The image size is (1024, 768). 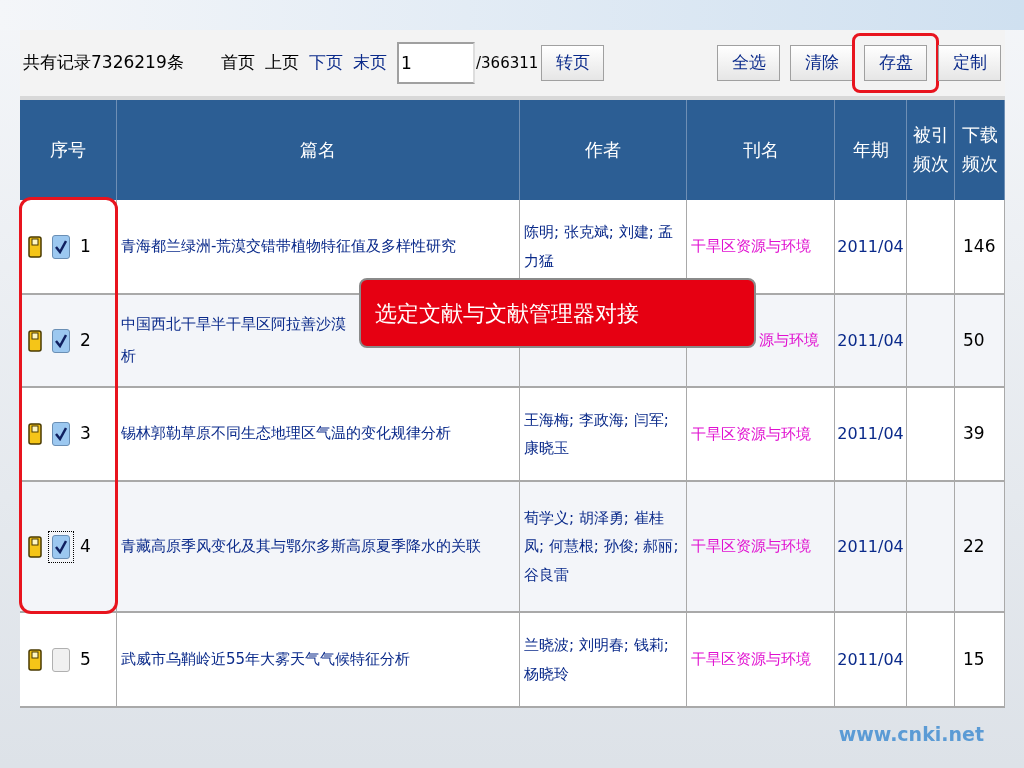 What do you see at coordinates (748, 63) in the screenshot?
I see `toolbar-button: 全选` at bounding box center [748, 63].